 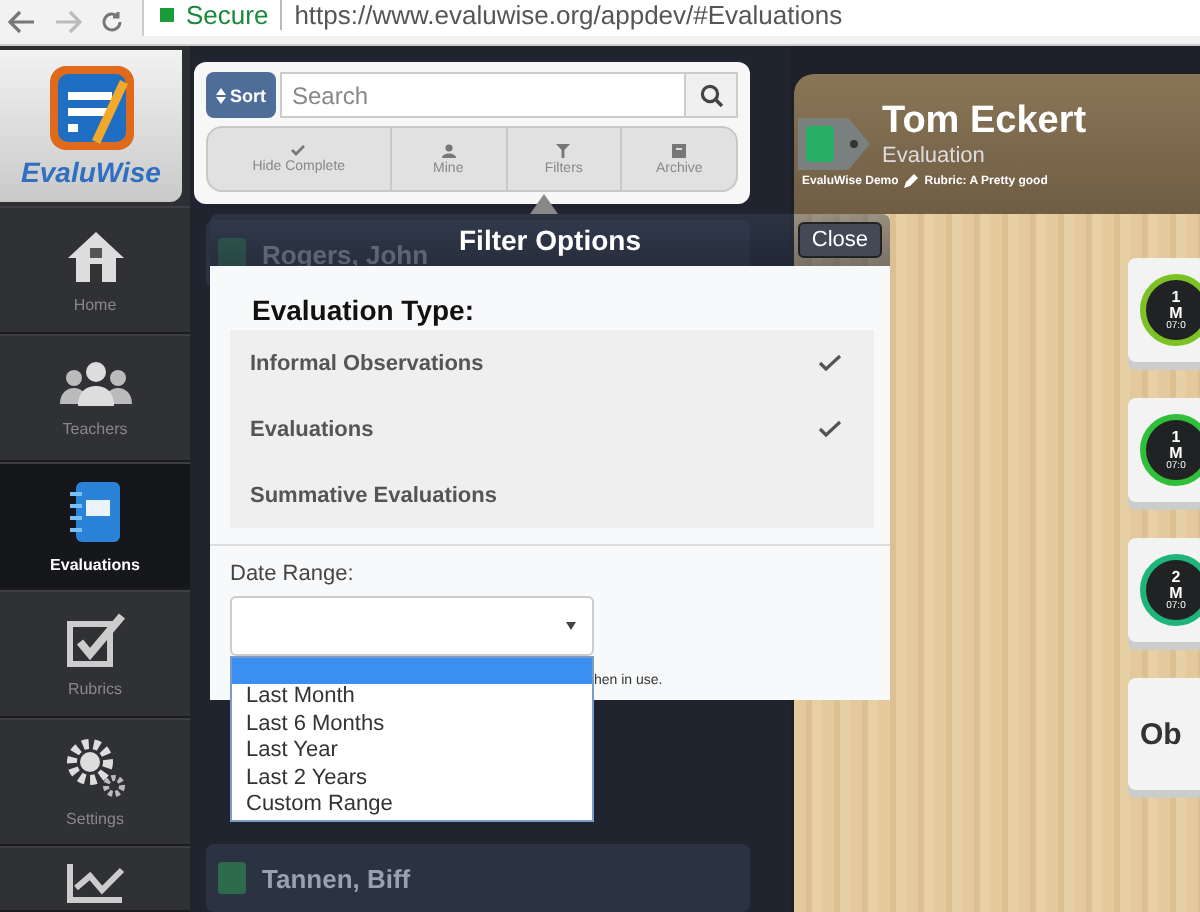 I want to click on person-icon, so click(x=448, y=150).